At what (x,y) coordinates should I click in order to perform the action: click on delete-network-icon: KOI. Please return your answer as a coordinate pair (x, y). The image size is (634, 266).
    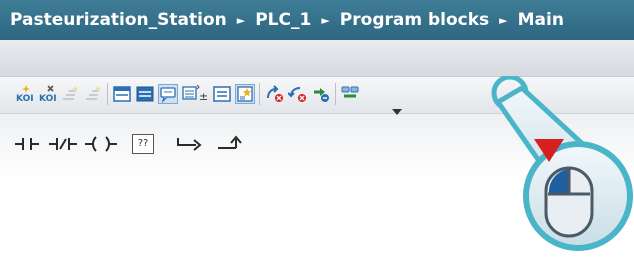
    Looking at the image, I should click on (47, 94).